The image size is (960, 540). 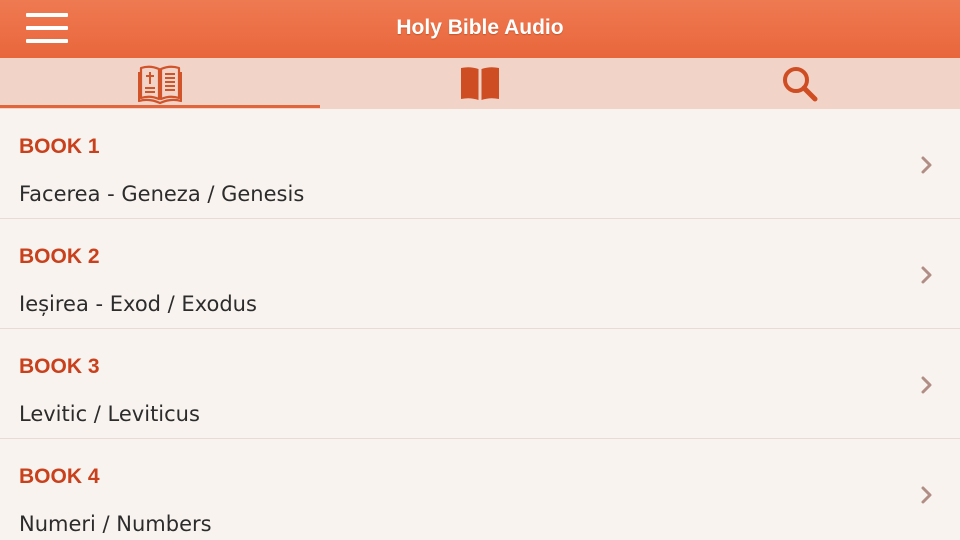 I want to click on book-name: Ieșirea - Exod / Exodus, so click(x=138, y=304).